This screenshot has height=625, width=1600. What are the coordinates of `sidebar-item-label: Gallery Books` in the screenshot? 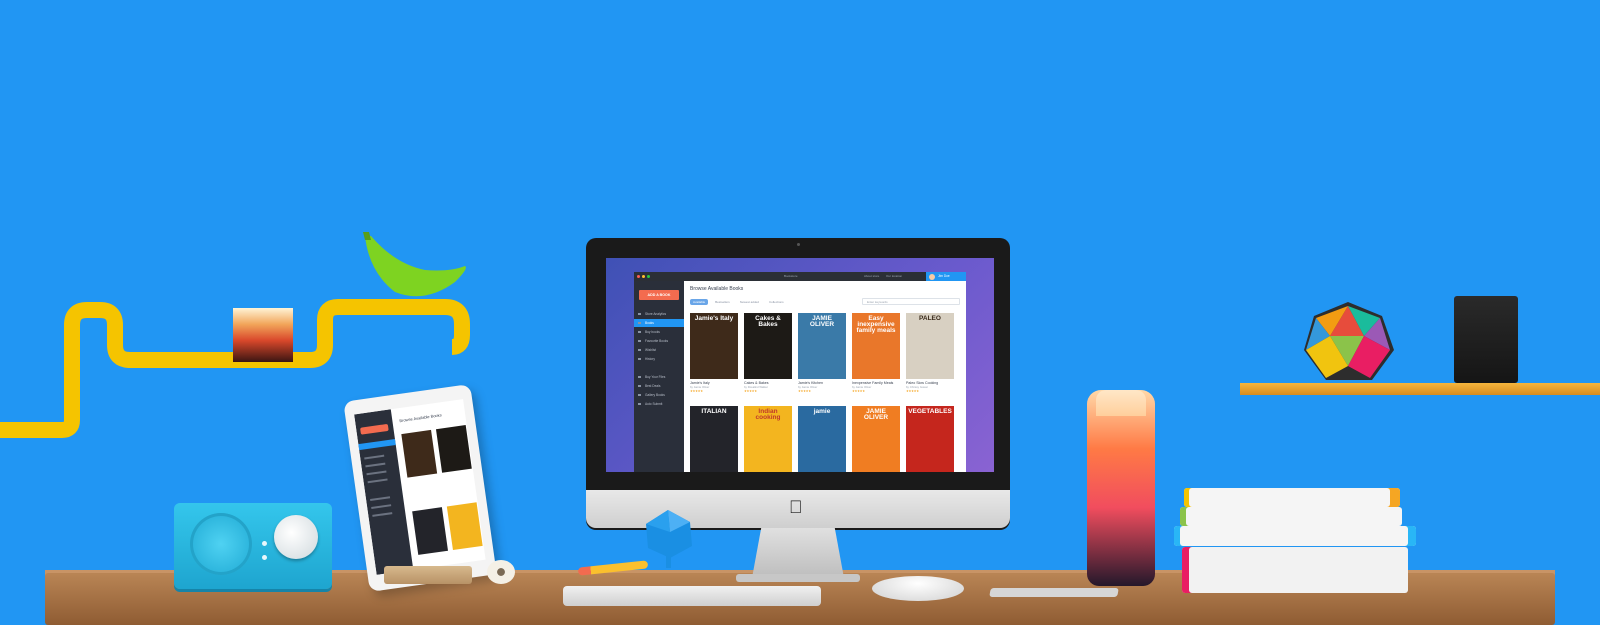 It's located at (655, 395).